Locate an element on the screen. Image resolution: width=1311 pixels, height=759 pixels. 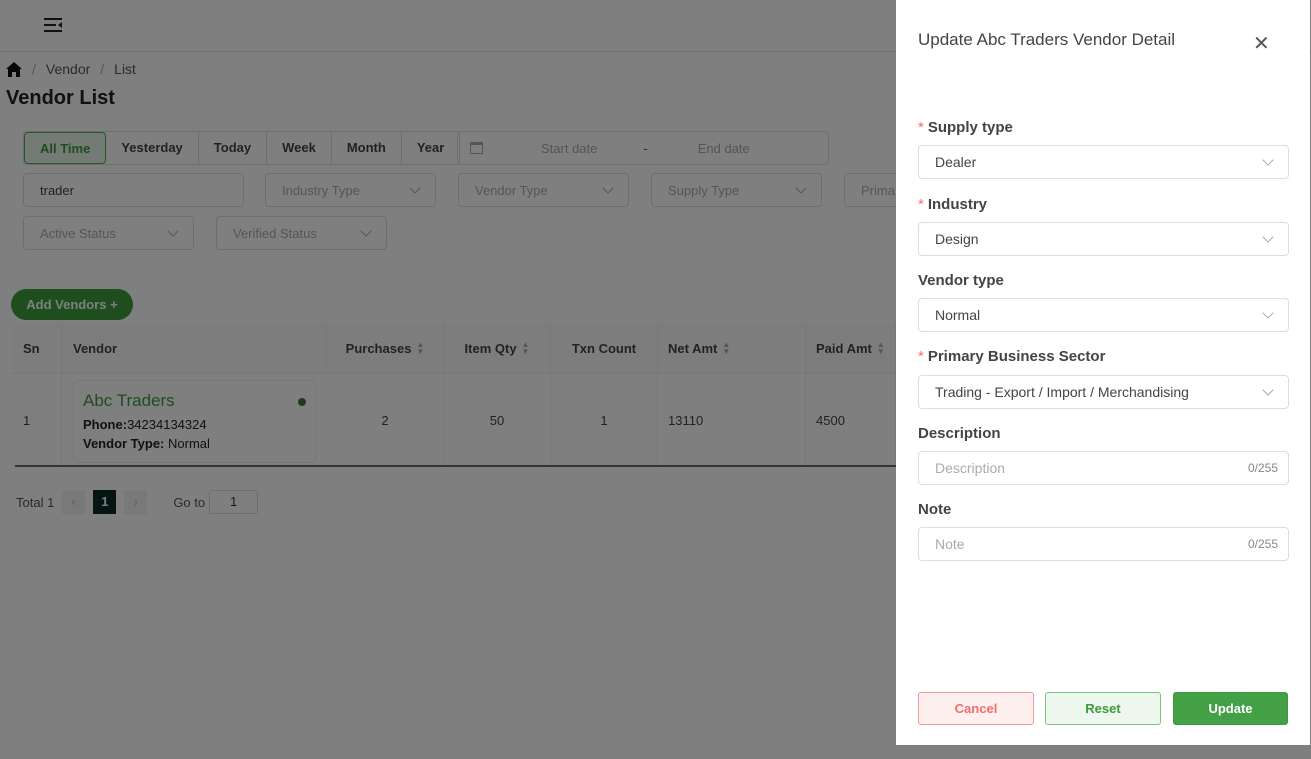
primary-sector-label: * Primary Business Sector is located at coordinates (1011, 356).